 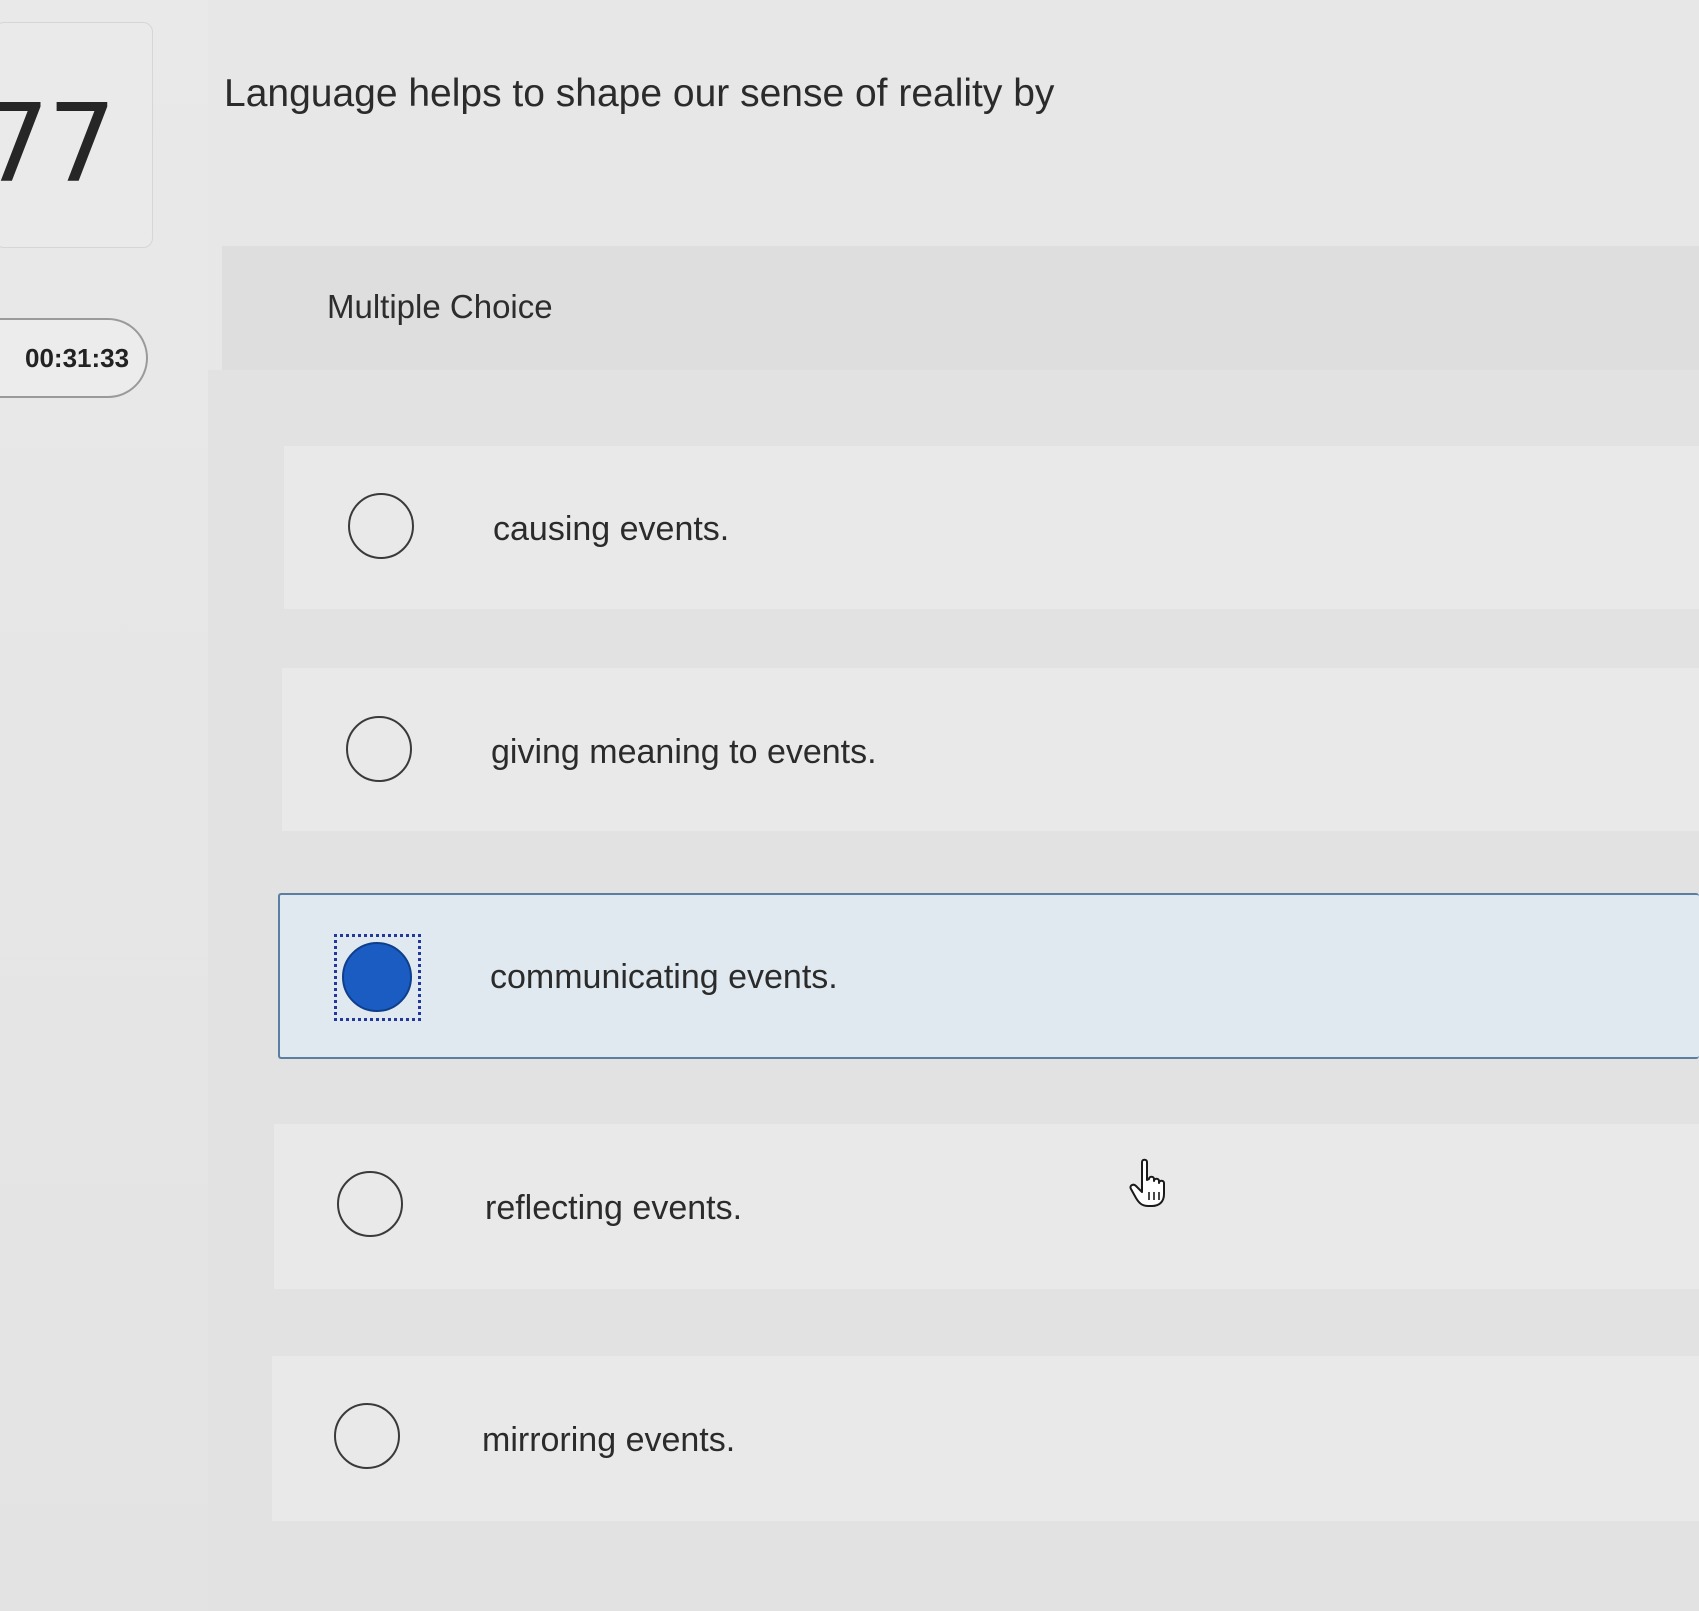 I want to click on question-number: 77, so click(x=58, y=144).